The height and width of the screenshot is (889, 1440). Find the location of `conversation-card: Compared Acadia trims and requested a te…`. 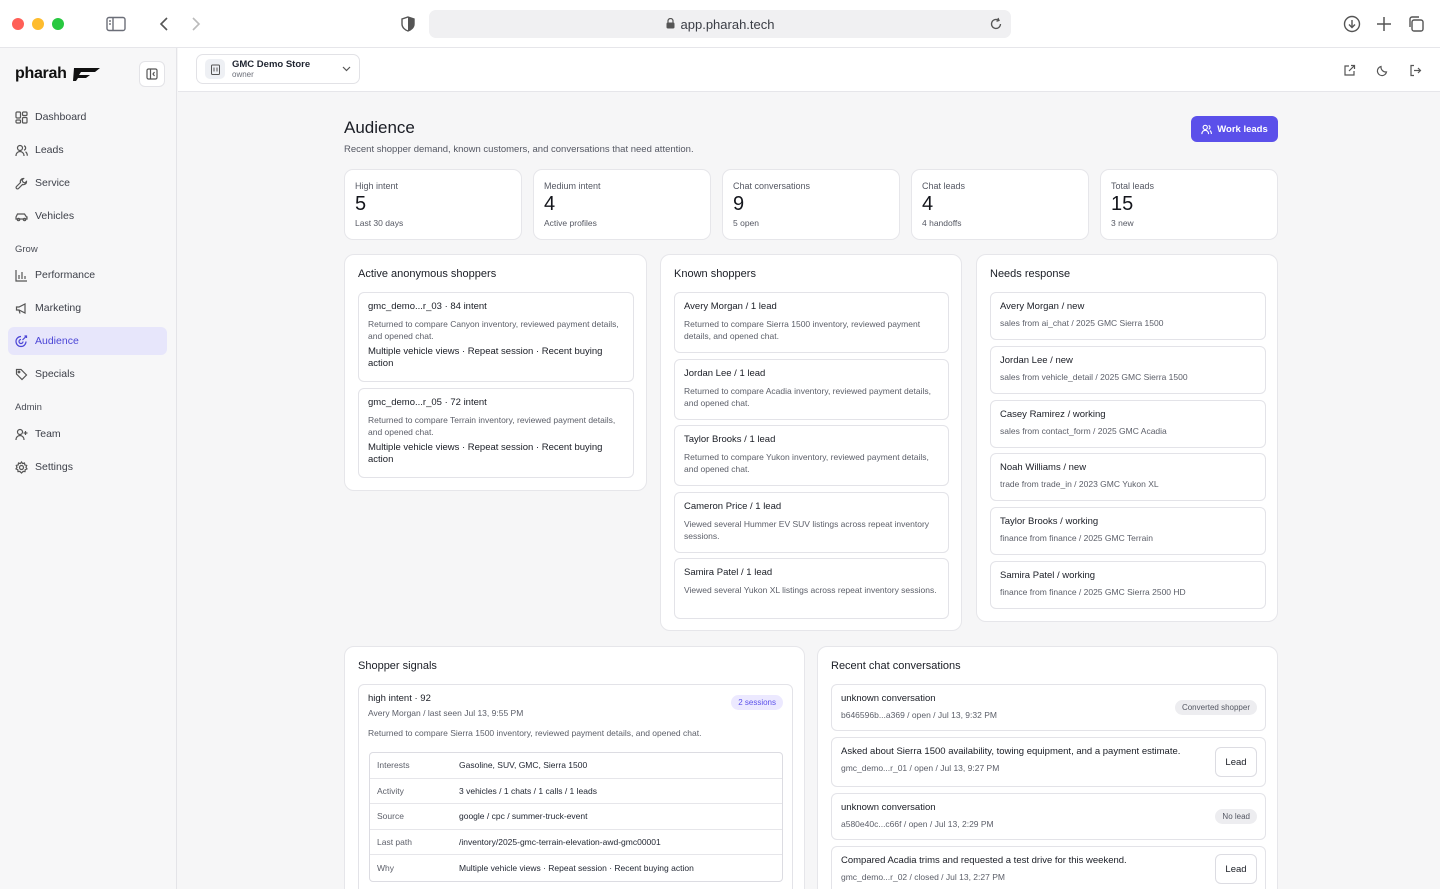

conversation-card: Compared Acadia trims and requested a te… is located at coordinates (1048, 867).